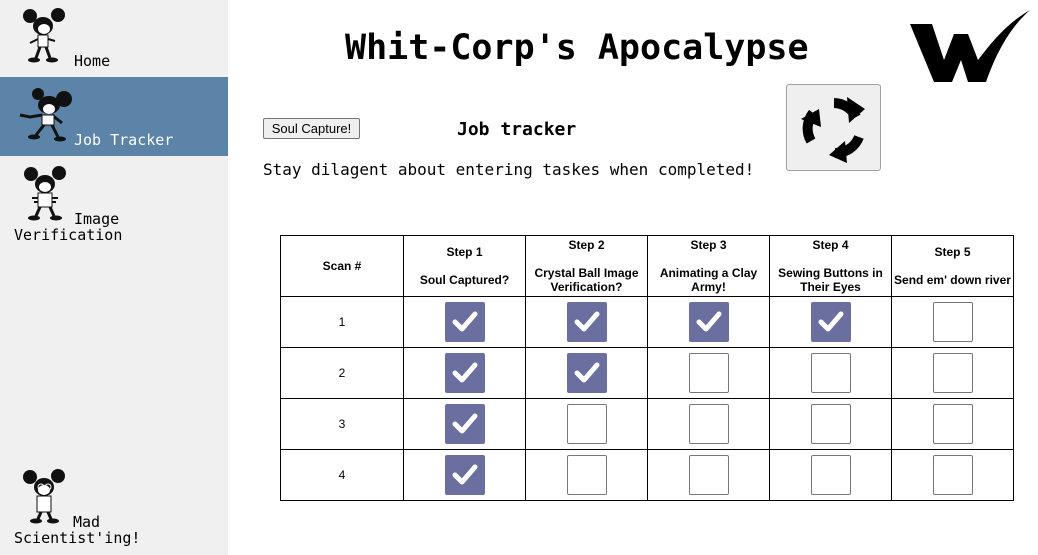  What do you see at coordinates (586, 245) in the screenshot?
I see `header-step-number: Step 2` at bounding box center [586, 245].